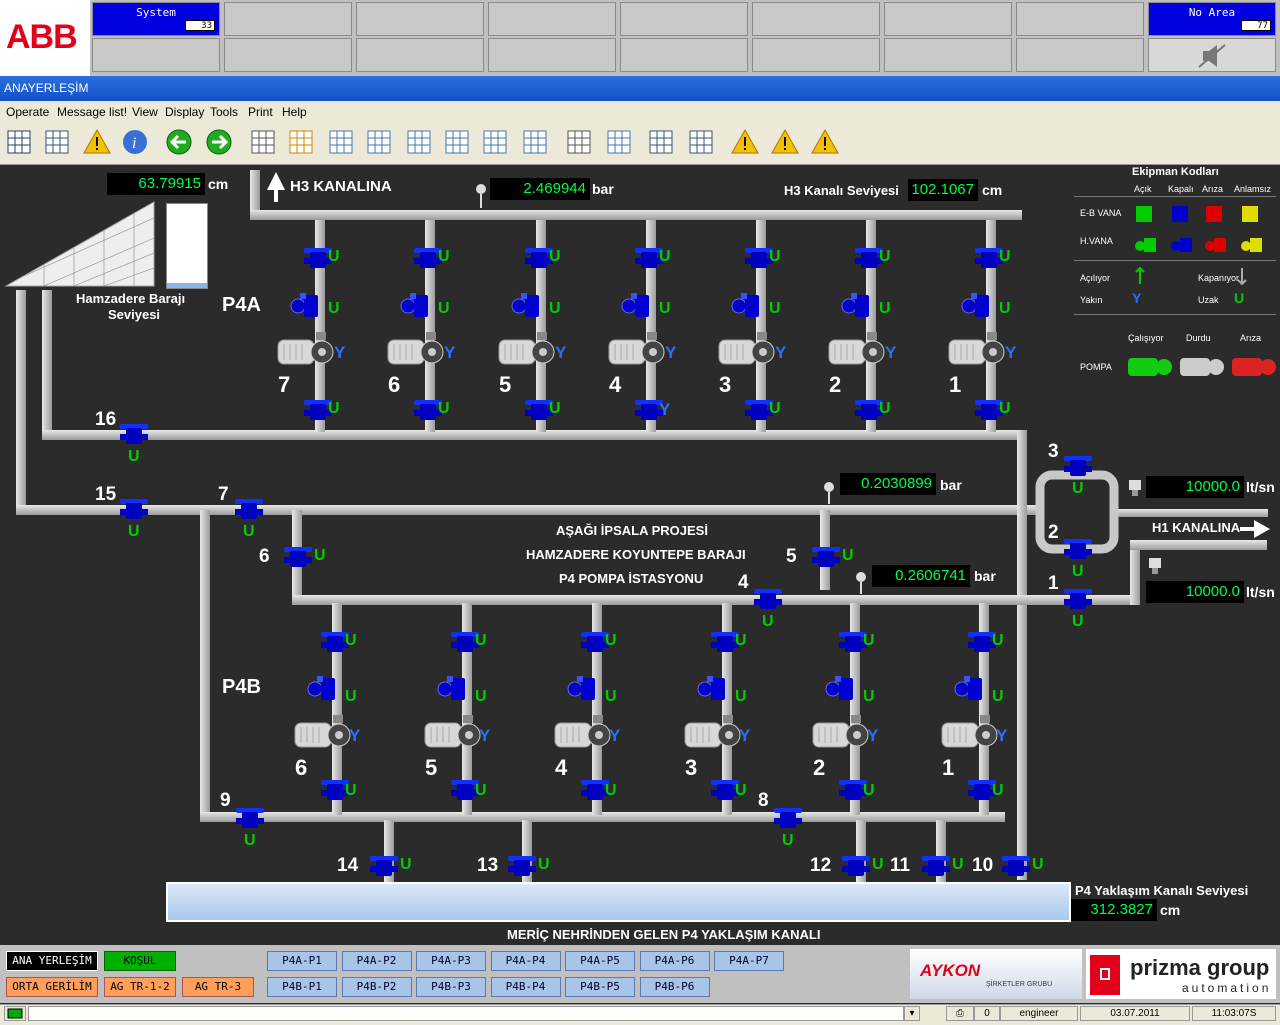 The height and width of the screenshot is (1025, 1280). Describe the element at coordinates (525, 987) in the screenshot. I see `nav-p4b-p4: P4B-P4` at that location.